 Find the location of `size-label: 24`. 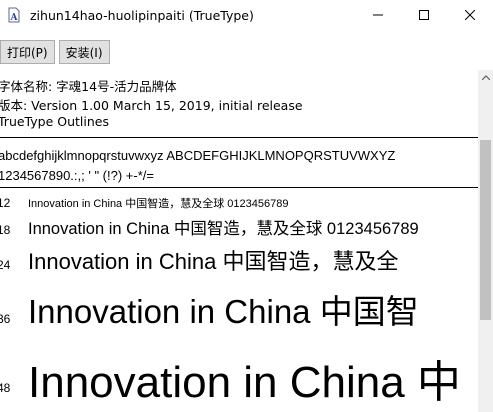

size-label: 24 is located at coordinates (5, 265).